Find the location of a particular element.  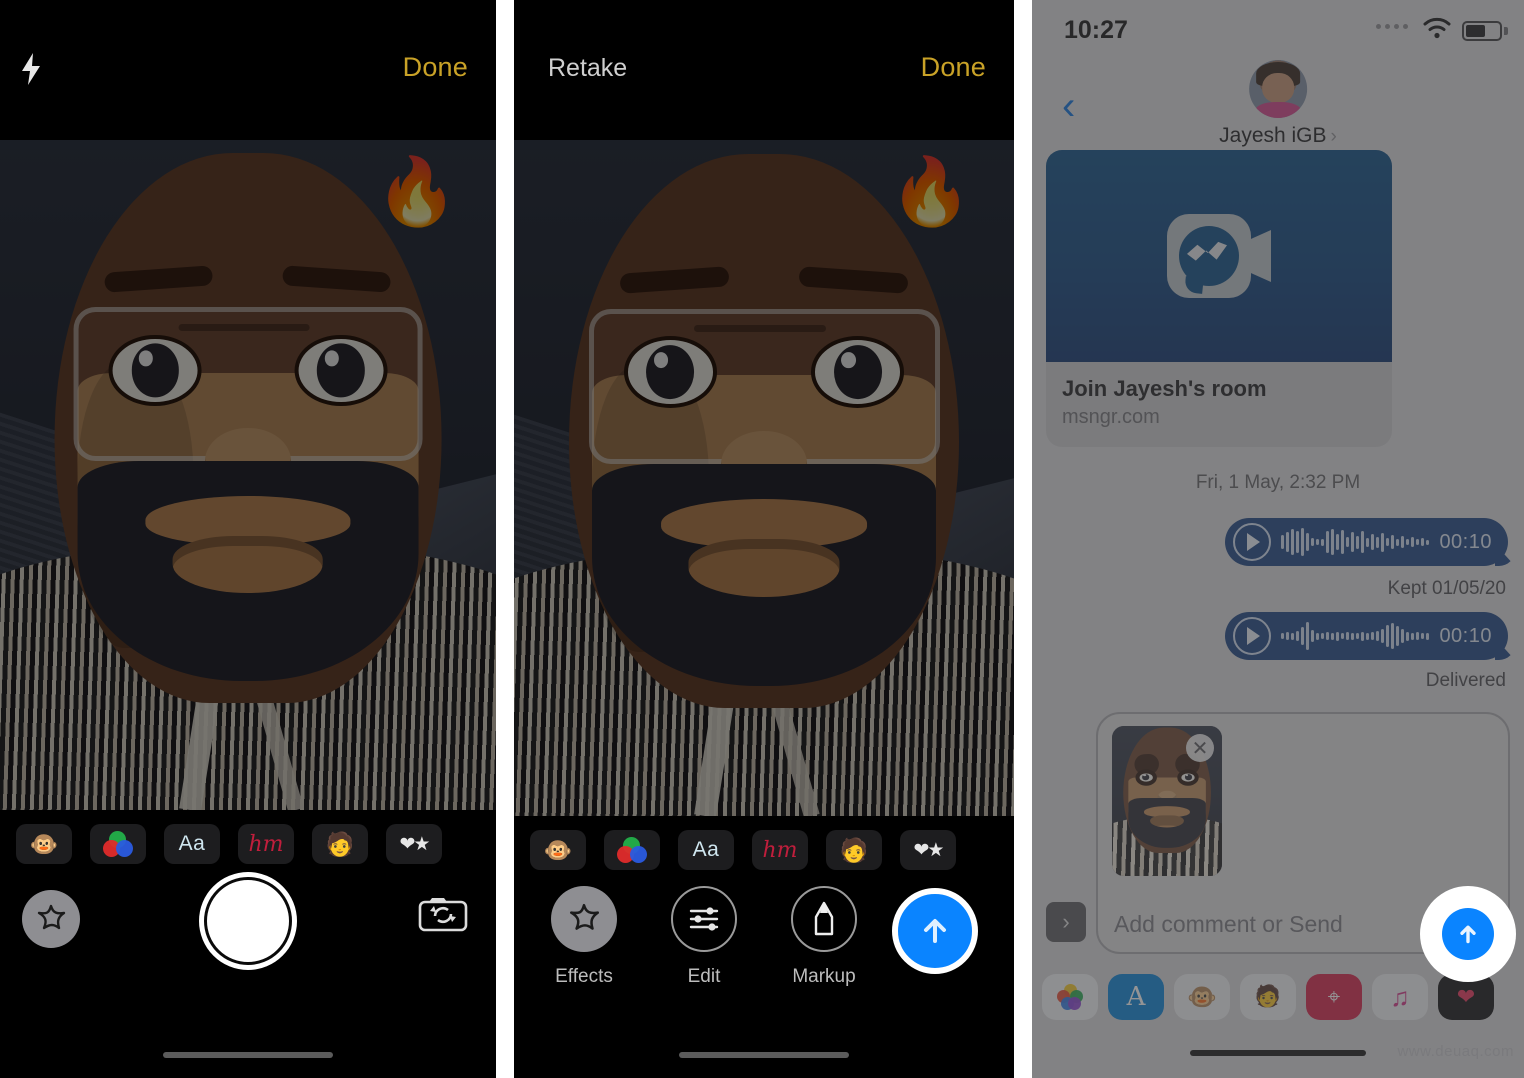

conversation-nav-bar: ‹ Jayesh iGB › is located at coordinates (1278, 107).